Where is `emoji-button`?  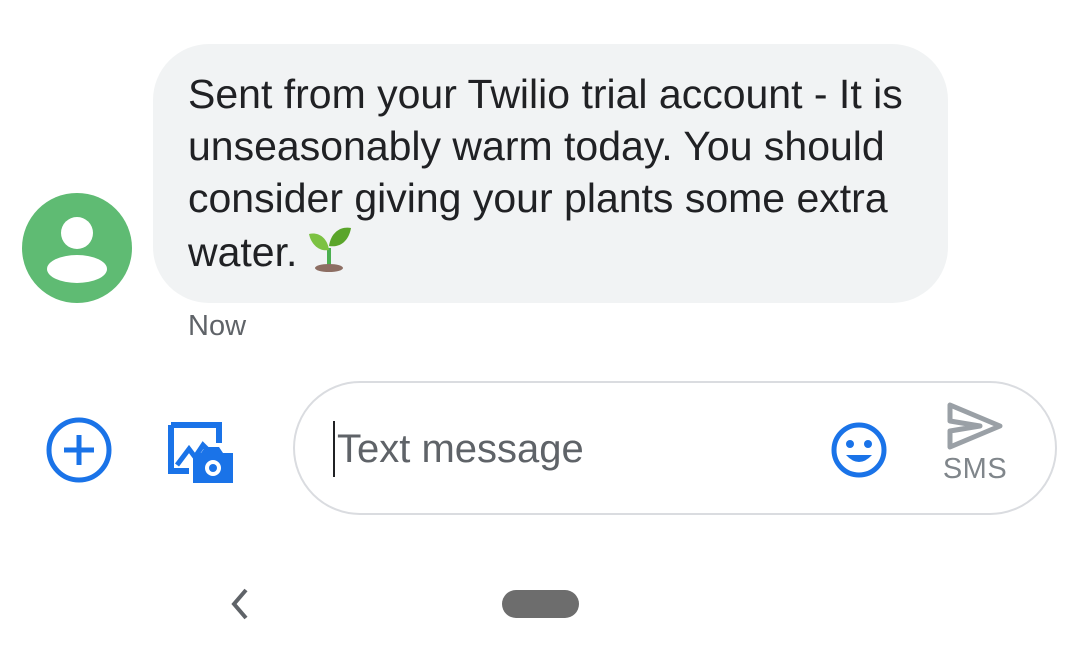 emoji-button is located at coordinates (859, 450).